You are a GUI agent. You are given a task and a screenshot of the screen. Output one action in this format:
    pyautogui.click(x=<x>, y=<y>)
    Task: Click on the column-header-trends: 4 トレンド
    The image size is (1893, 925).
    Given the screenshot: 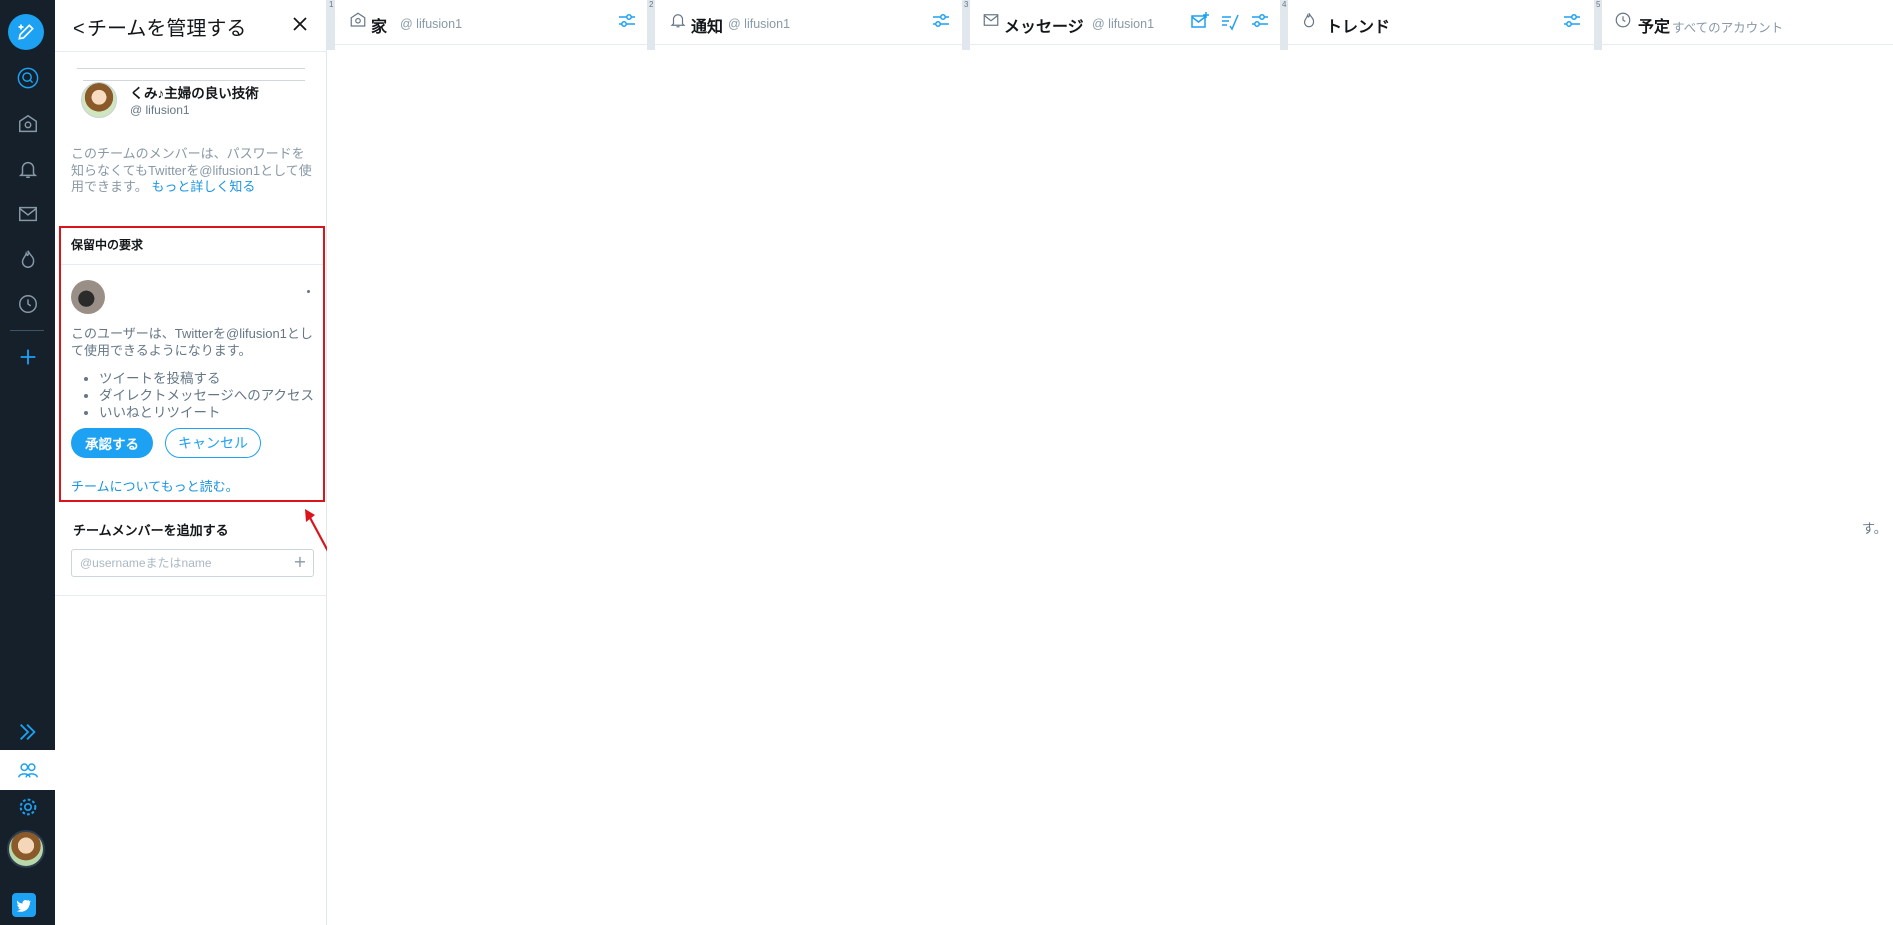 What is the action you would take?
    pyautogui.click(x=1438, y=22)
    